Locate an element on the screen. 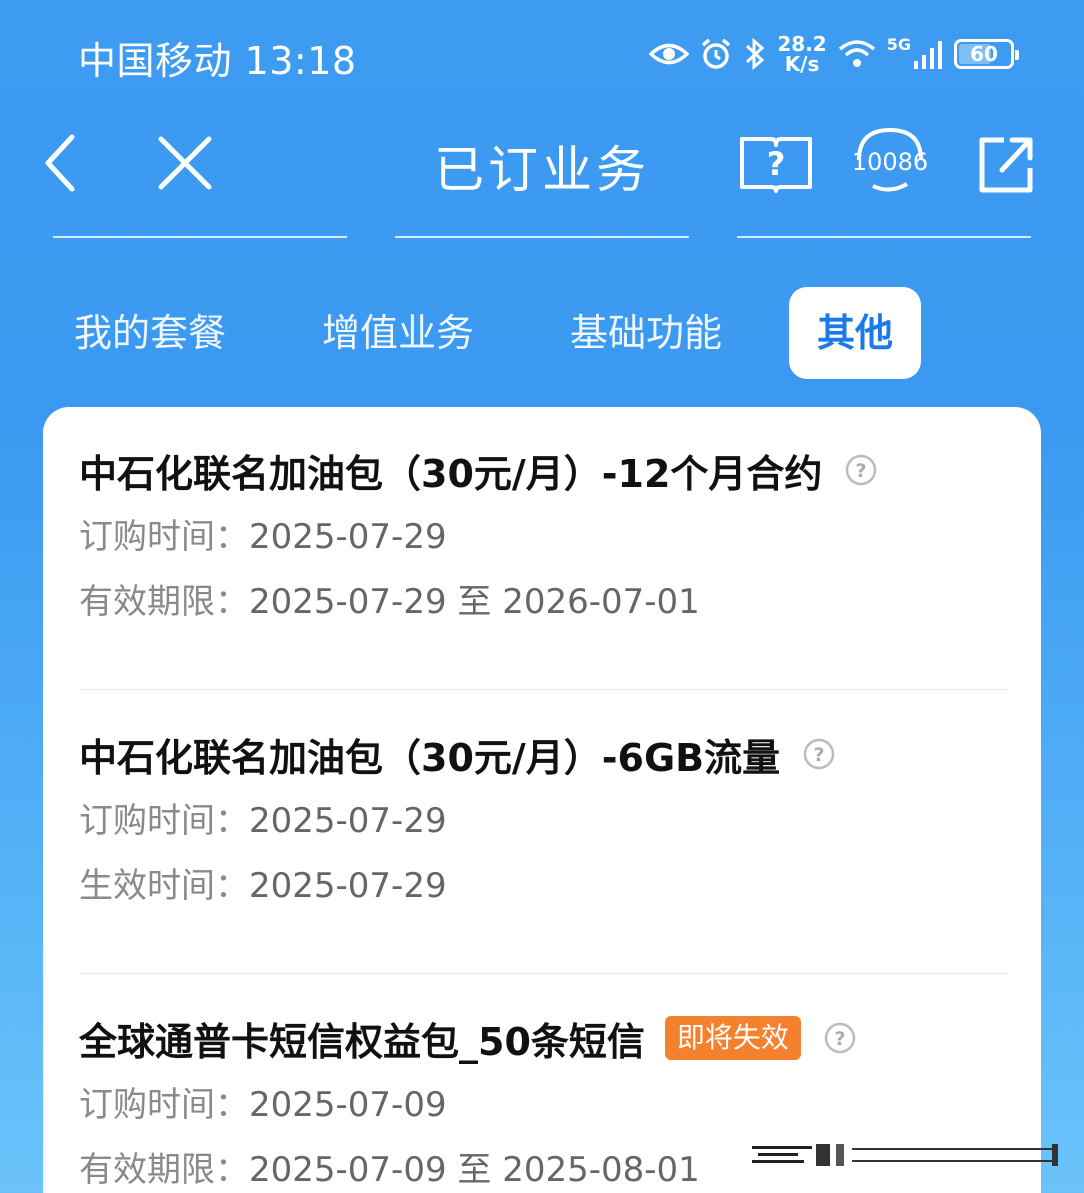  tab-value-added: 增值业务 is located at coordinates (398, 333).